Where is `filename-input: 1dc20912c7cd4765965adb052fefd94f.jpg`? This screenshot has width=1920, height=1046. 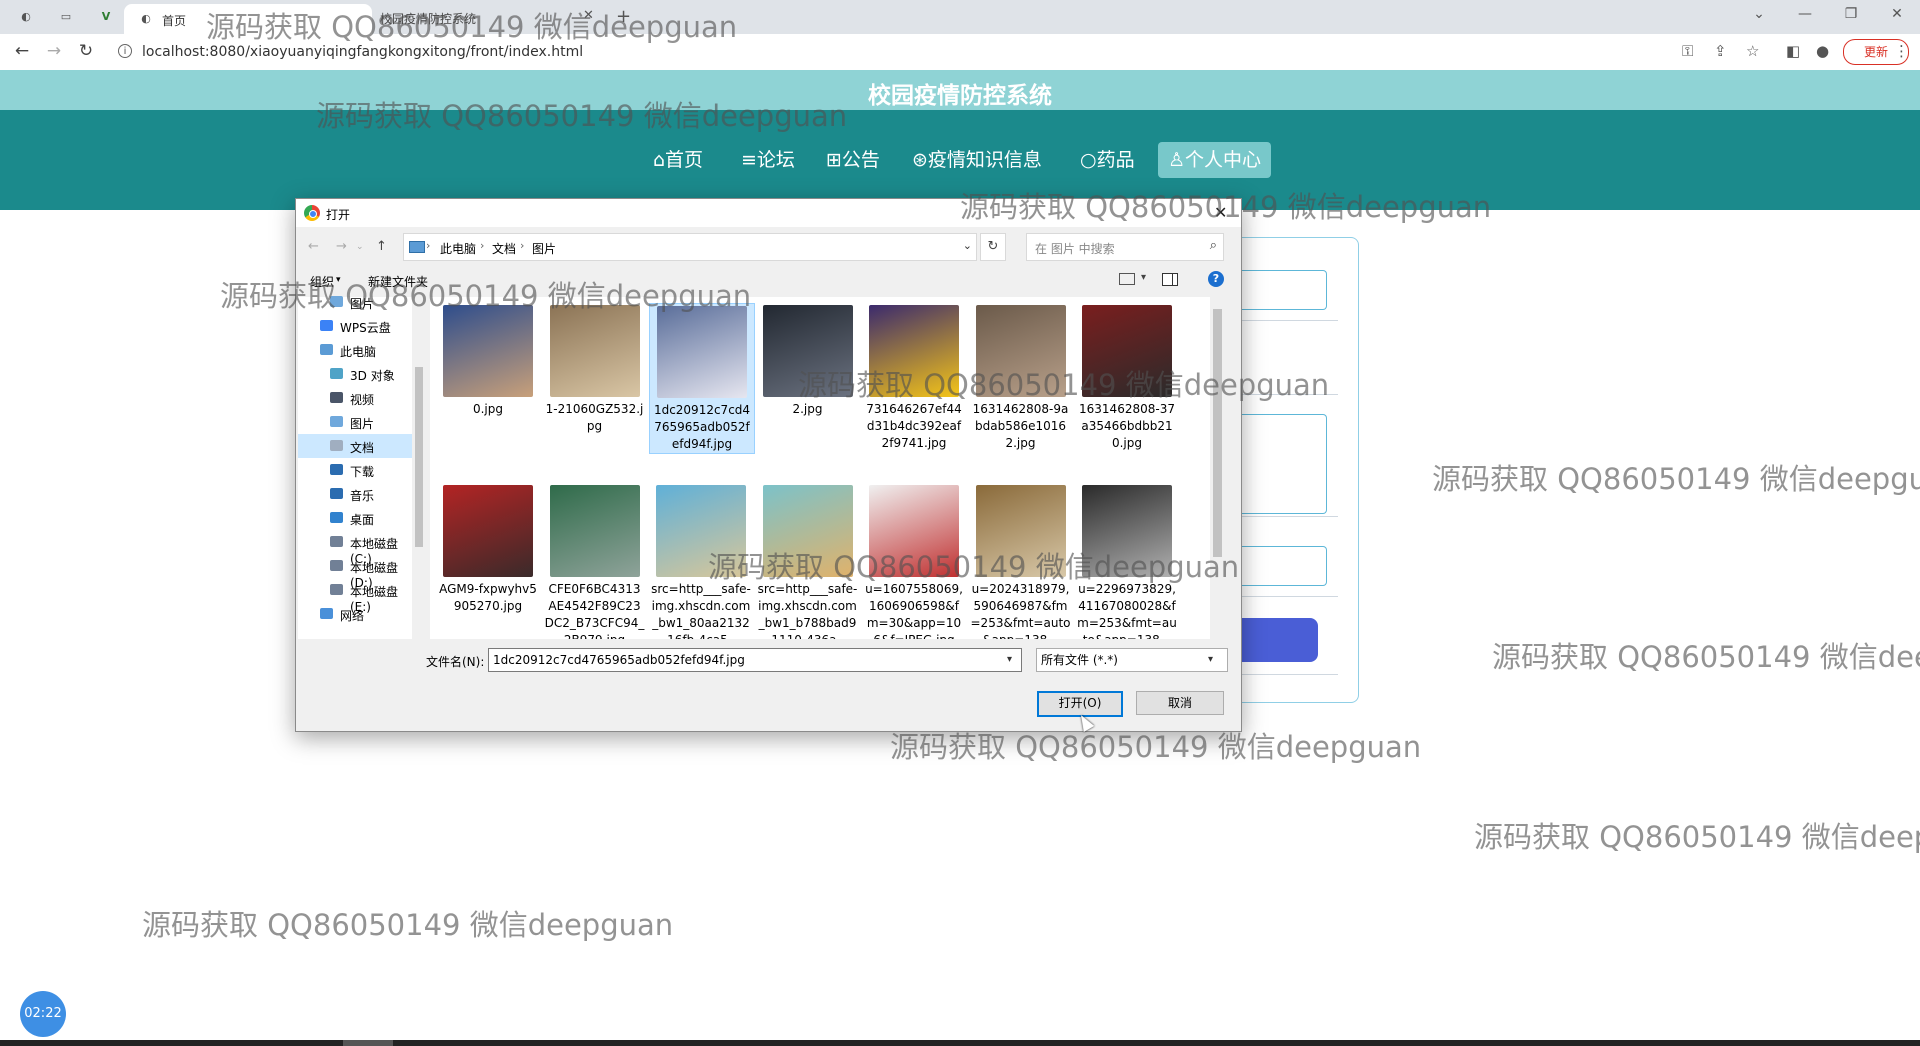 filename-input: 1dc20912c7cd4765965adb052fefd94f.jpg is located at coordinates (755, 660).